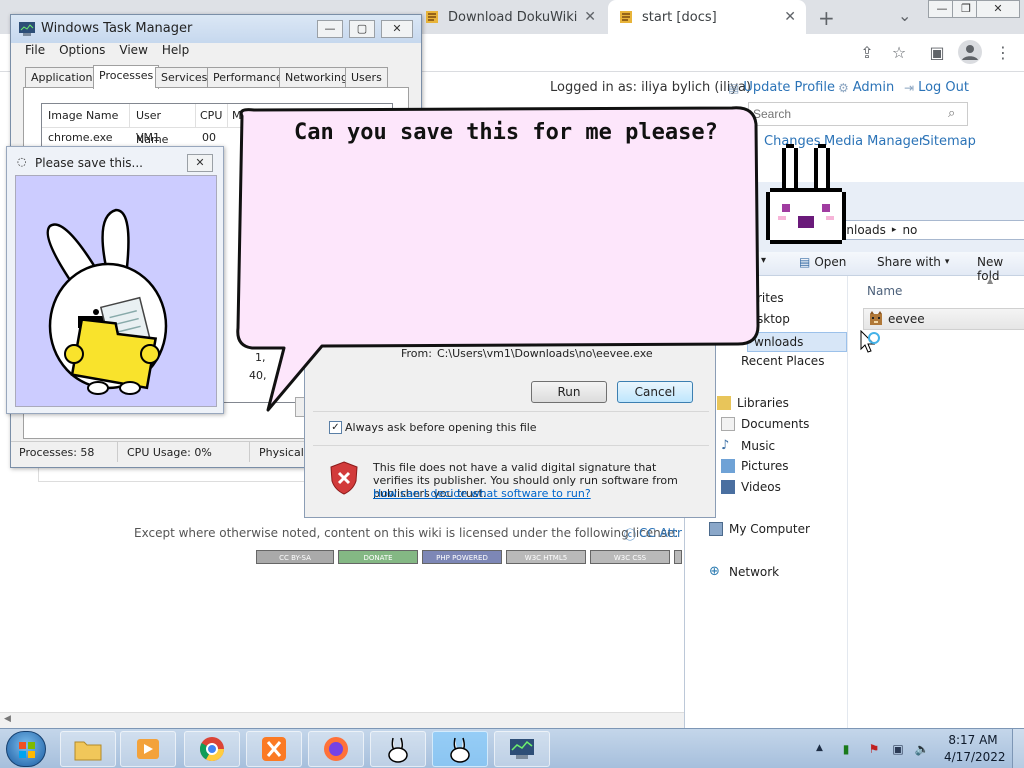  I want to click on pictures-icon, so click(728, 466).